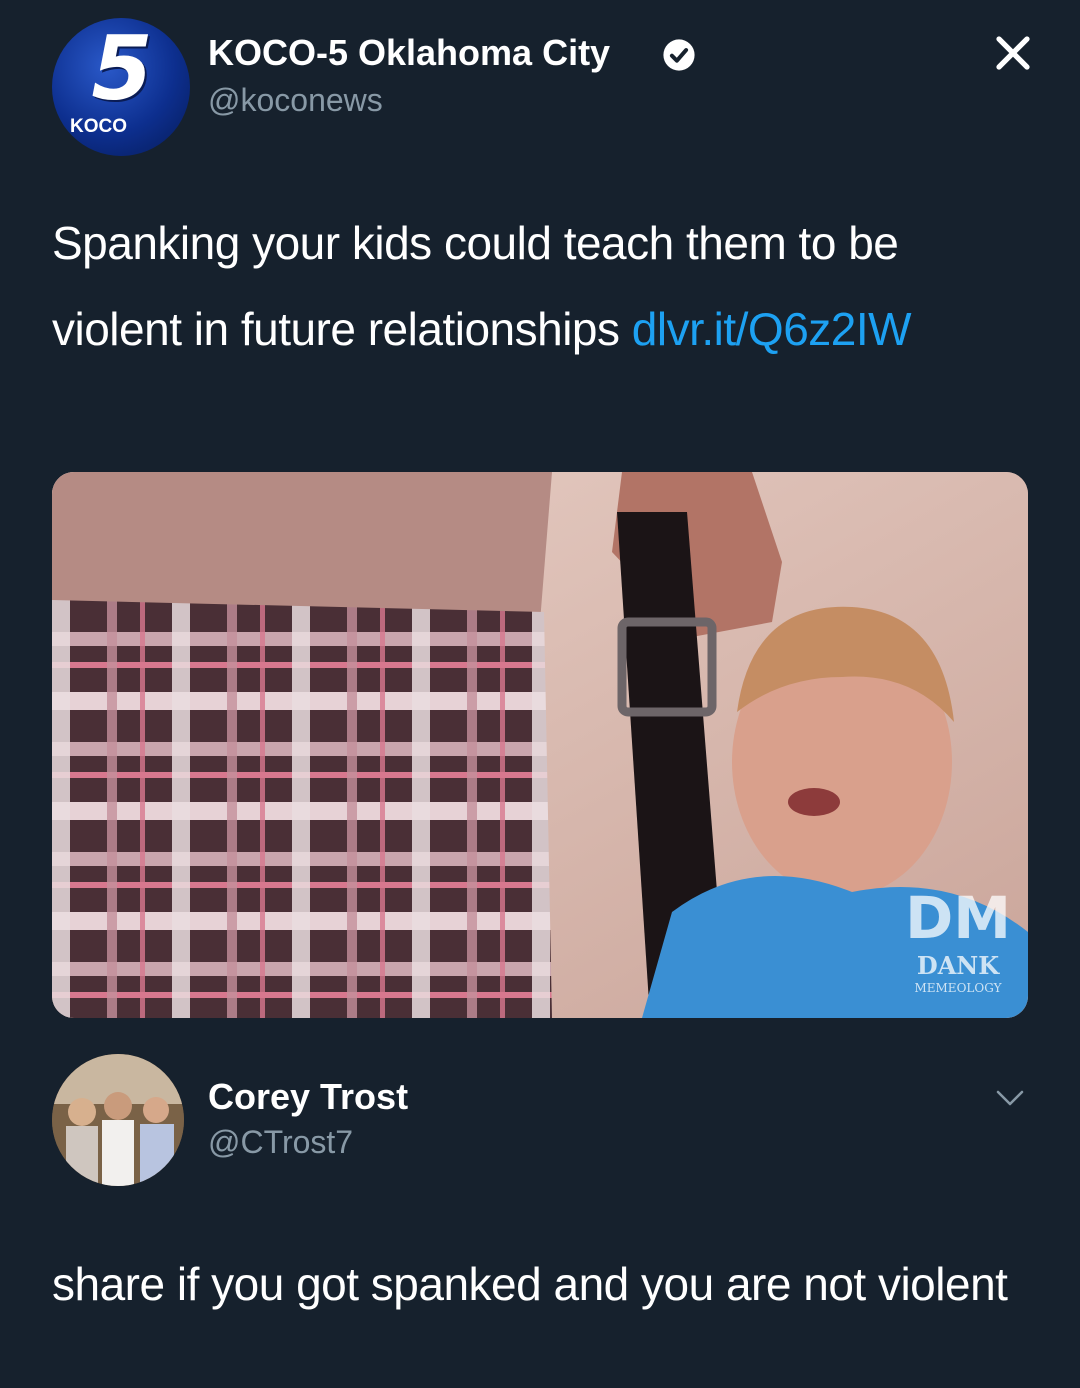  What do you see at coordinates (958, 965) in the screenshot?
I see `watermark-word: DANK` at bounding box center [958, 965].